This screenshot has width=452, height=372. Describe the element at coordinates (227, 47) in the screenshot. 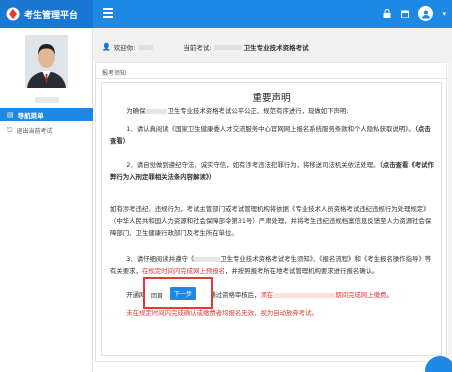

I see `exam-year-blurred` at that location.